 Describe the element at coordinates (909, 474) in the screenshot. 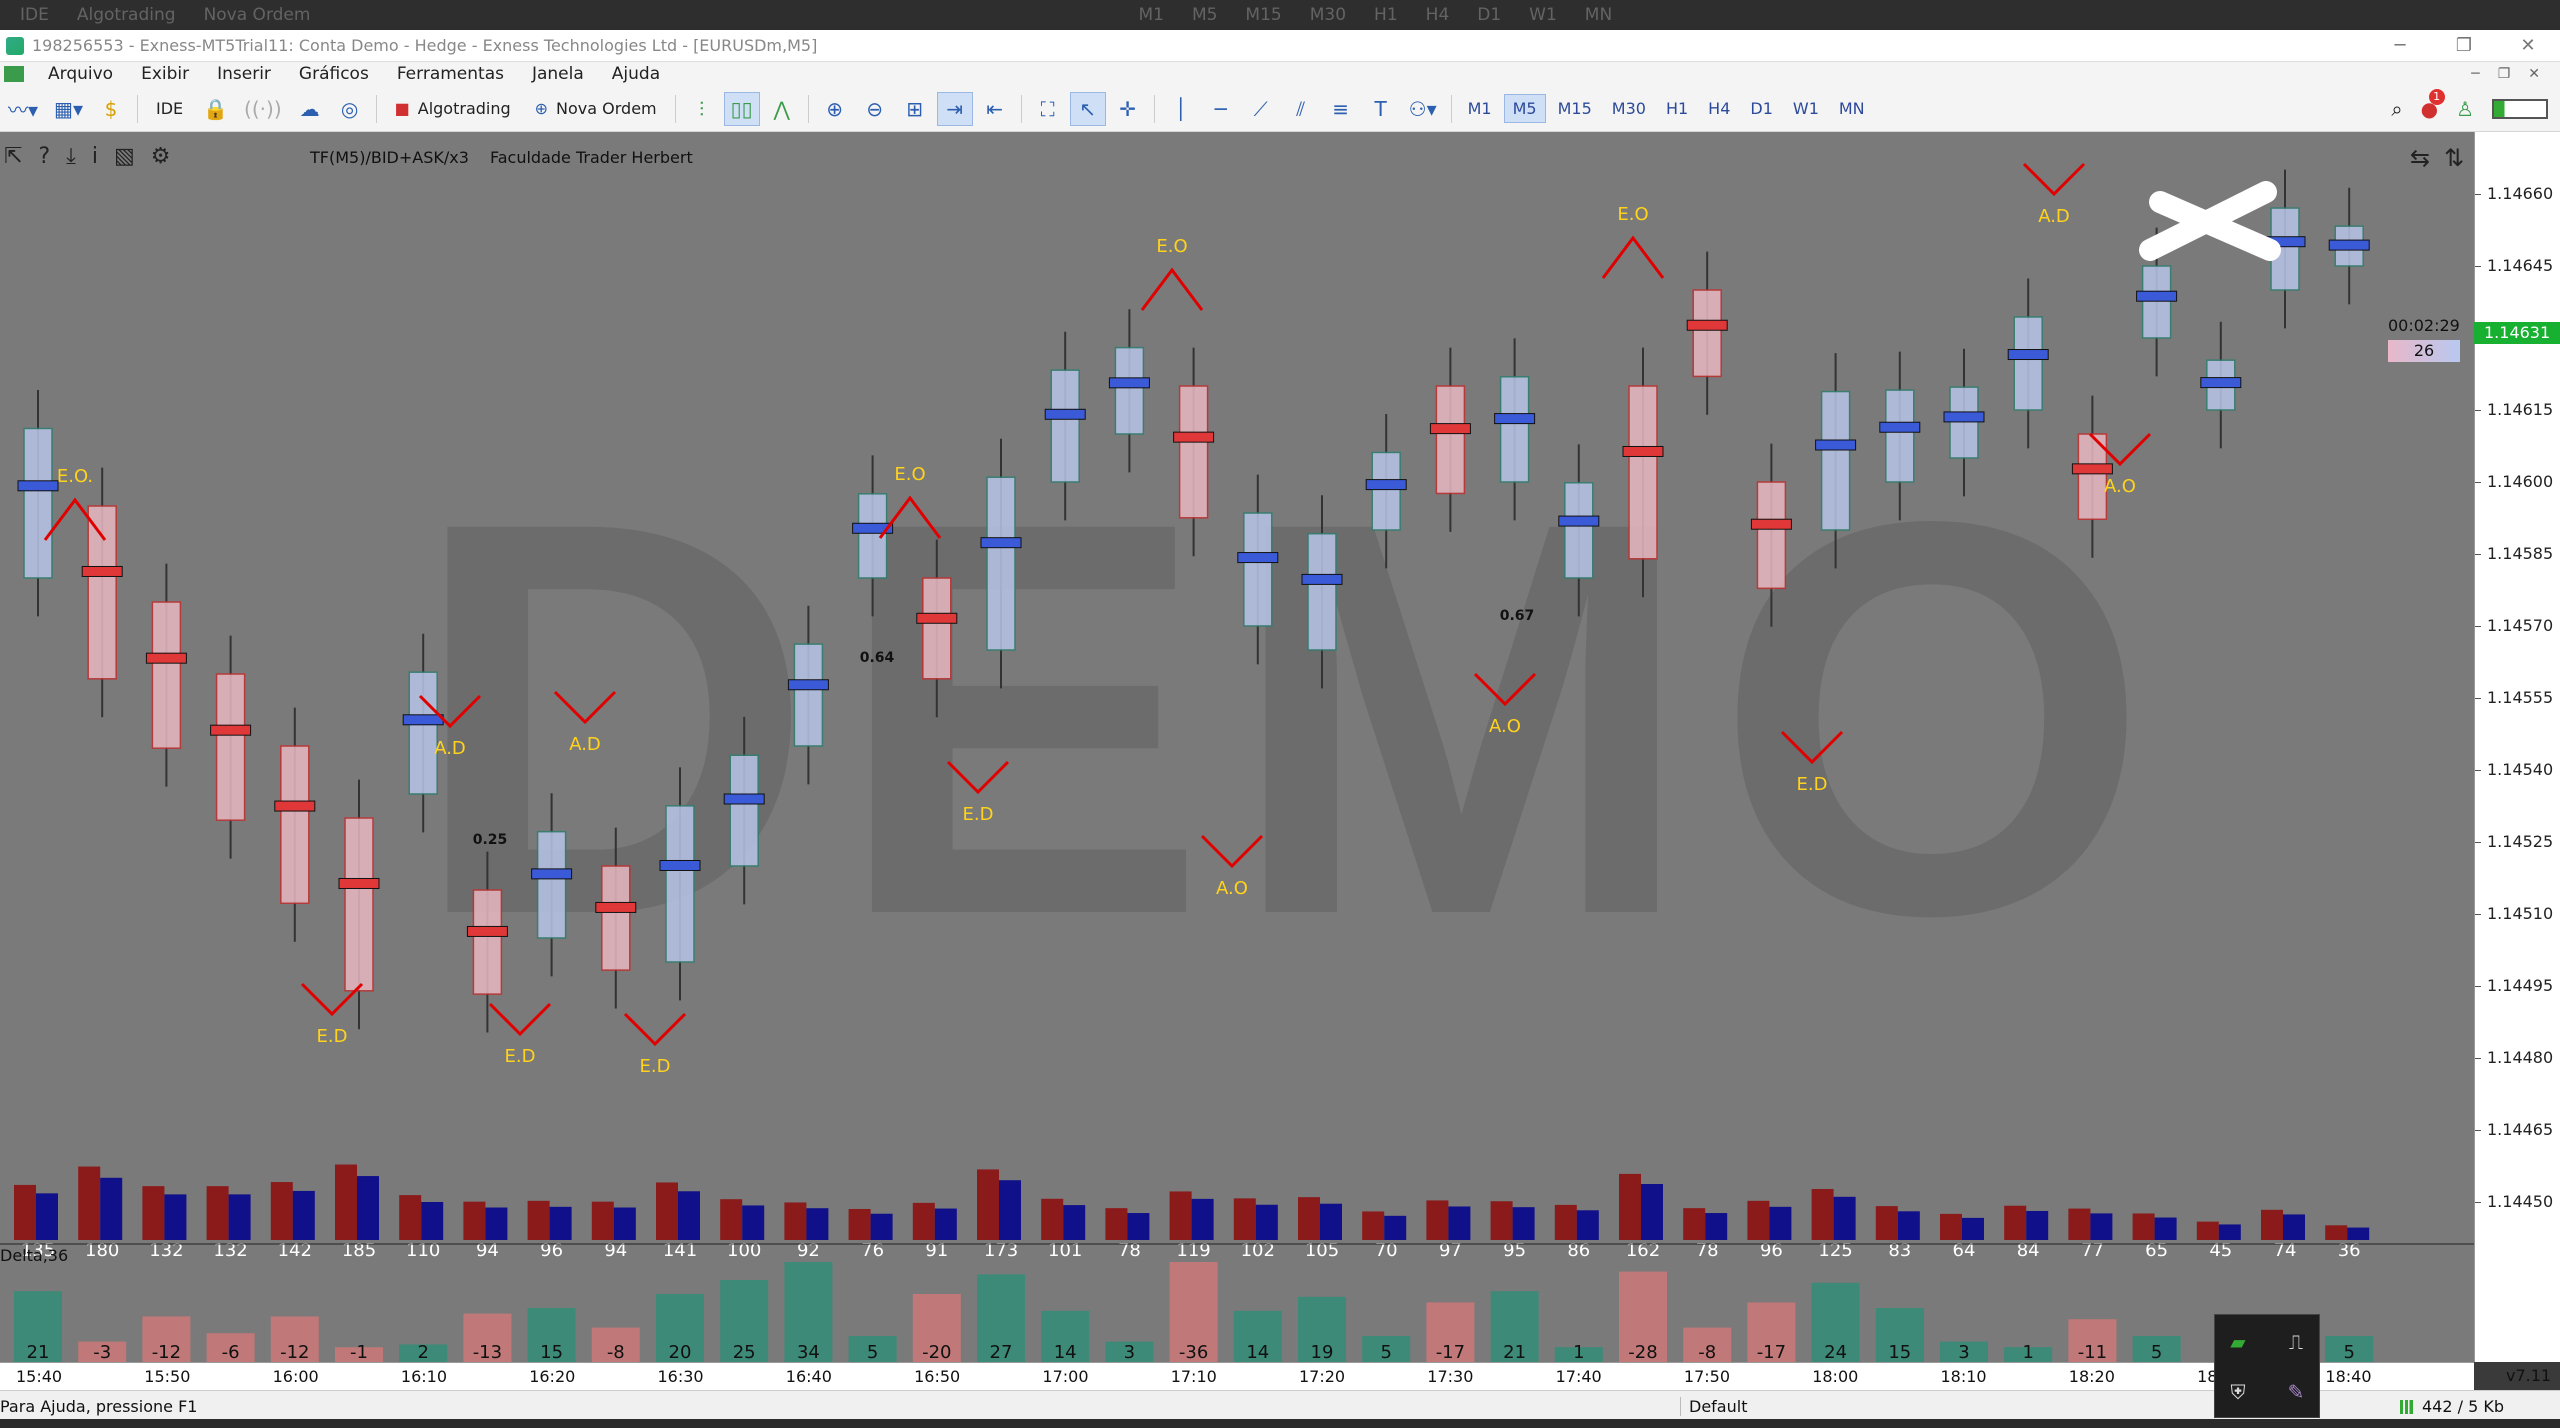

I see `annotation-label: E.O` at that location.